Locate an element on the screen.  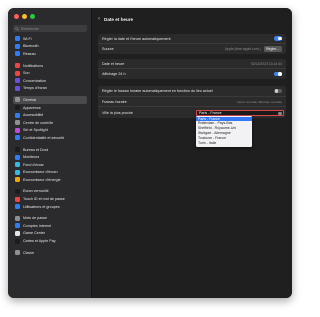
toolbar: ‹ Date et heure is located at coordinates (192, 19).